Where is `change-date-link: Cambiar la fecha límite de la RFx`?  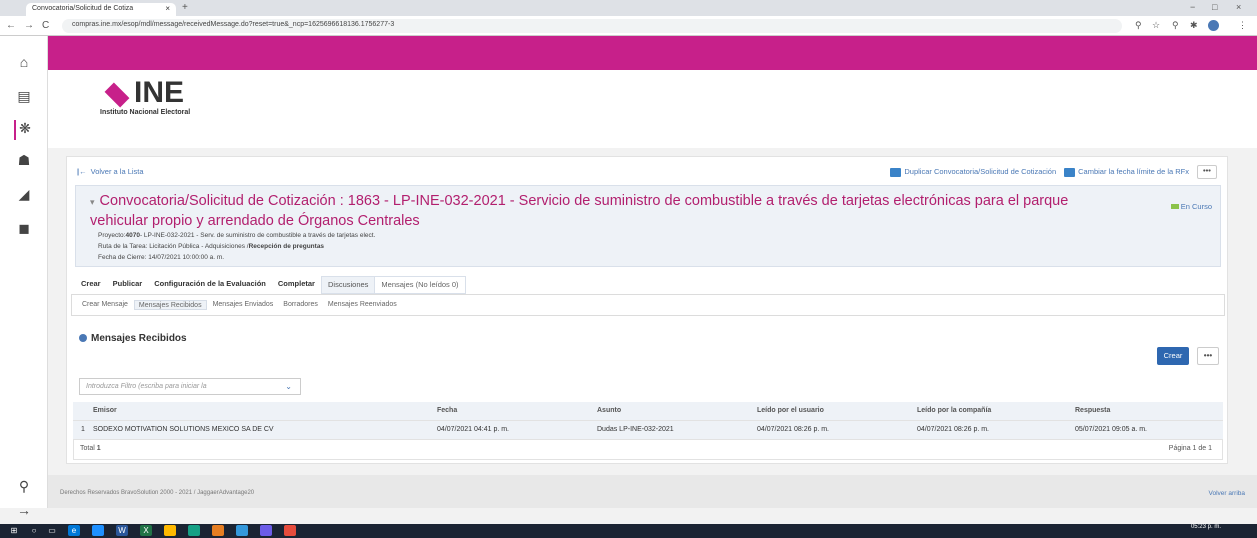
change-date-link: Cambiar la fecha límite de la RFx is located at coordinates (1126, 172).